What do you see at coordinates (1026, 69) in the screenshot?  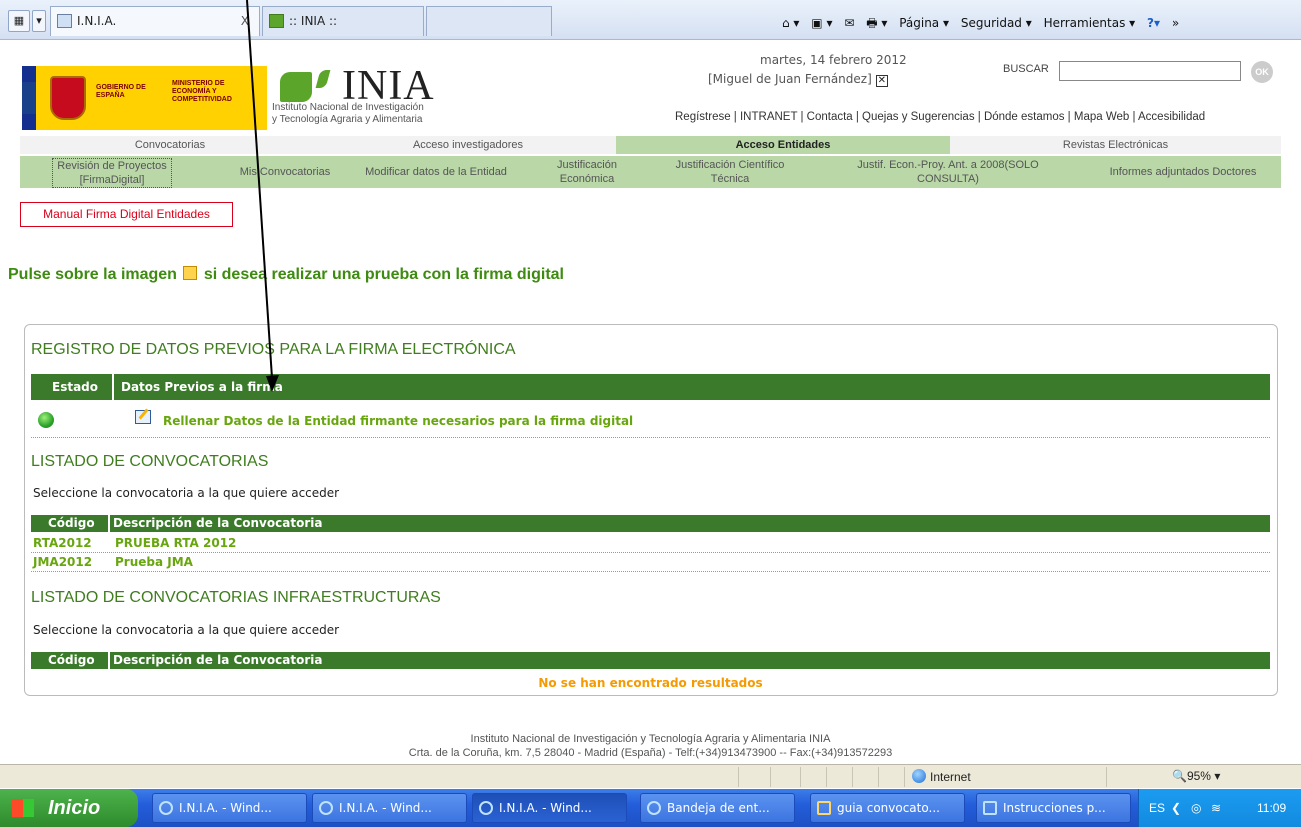 I see `search-label: BUSCAR` at bounding box center [1026, 69].